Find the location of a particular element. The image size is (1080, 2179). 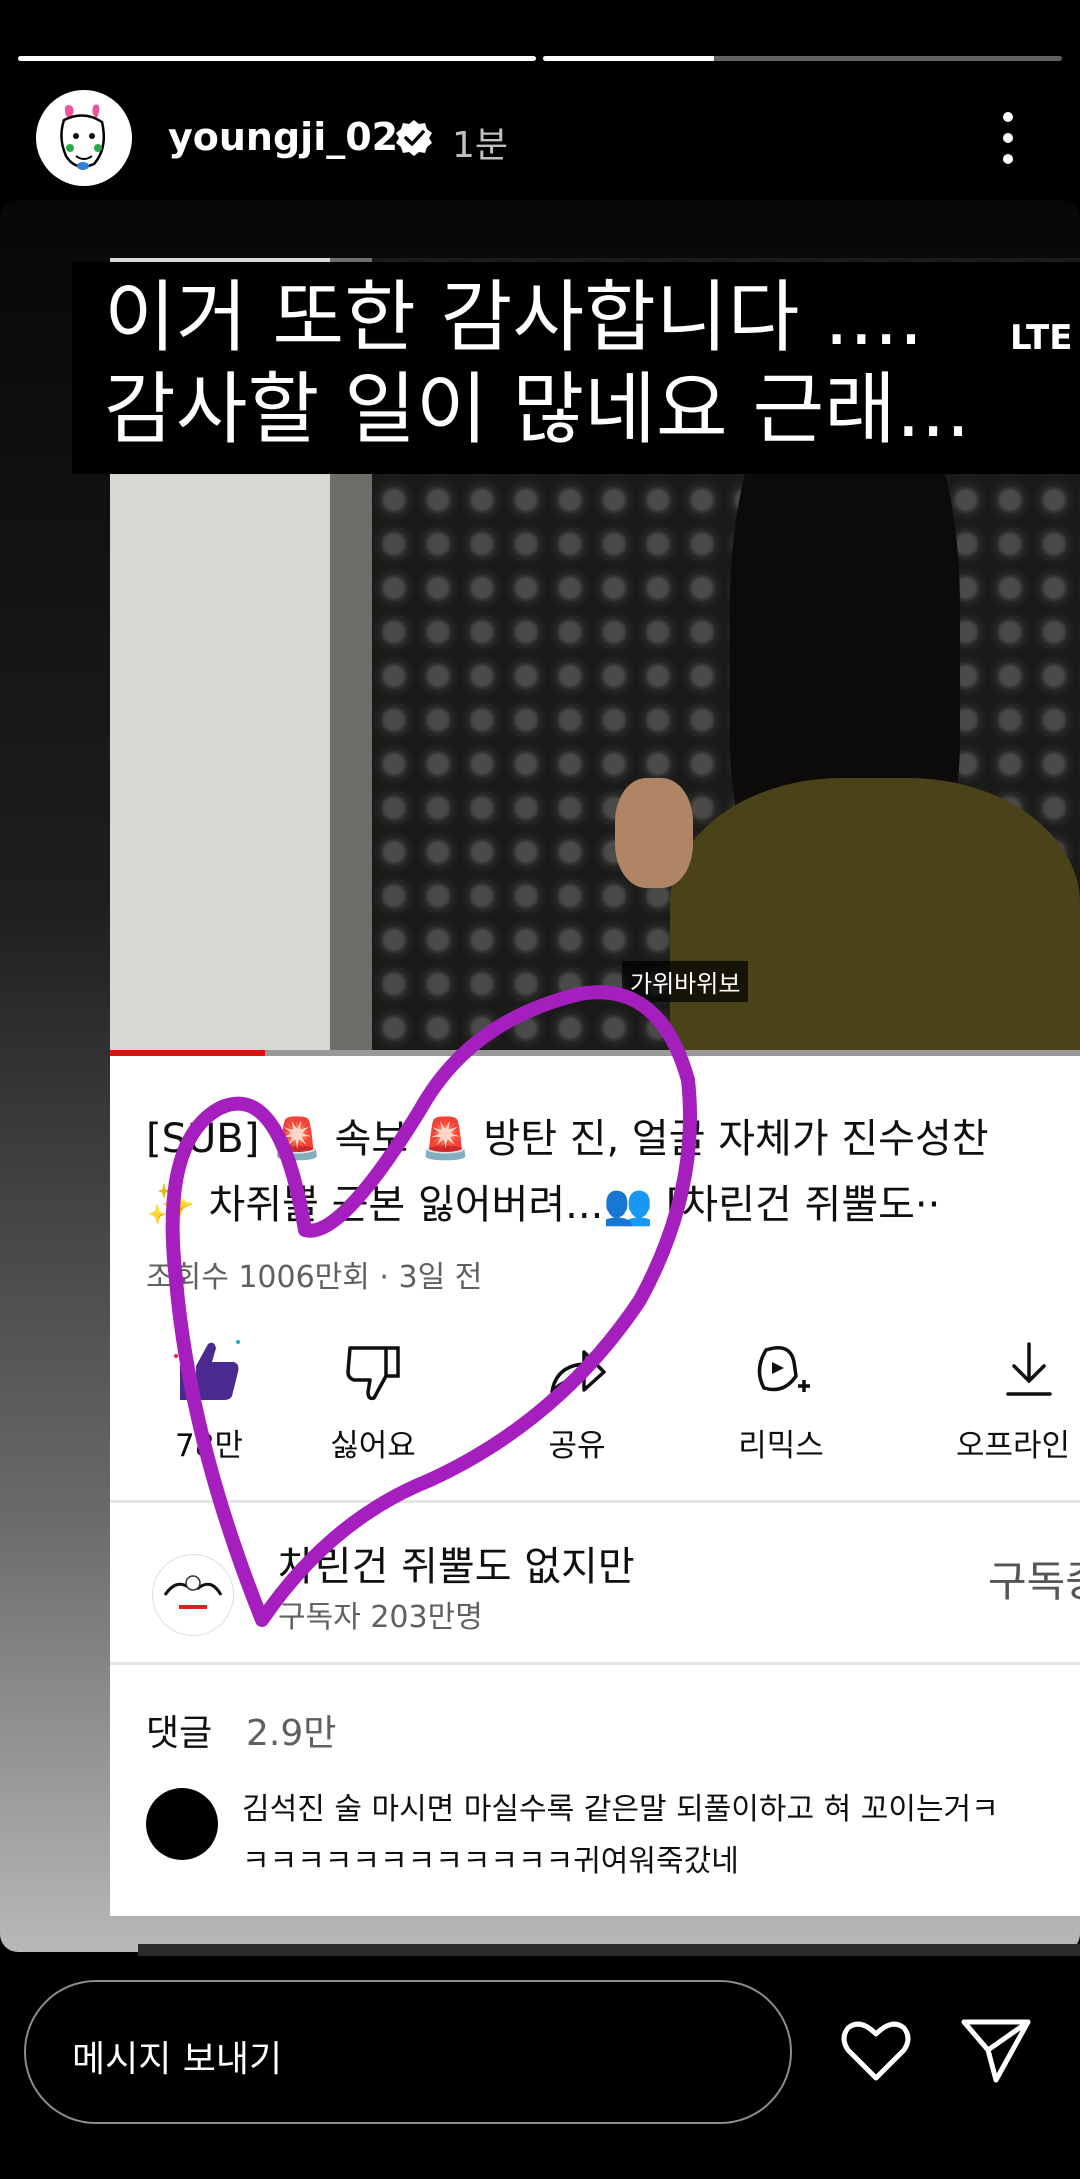

more-vertical-icon is located at coordinates (1008, 138).